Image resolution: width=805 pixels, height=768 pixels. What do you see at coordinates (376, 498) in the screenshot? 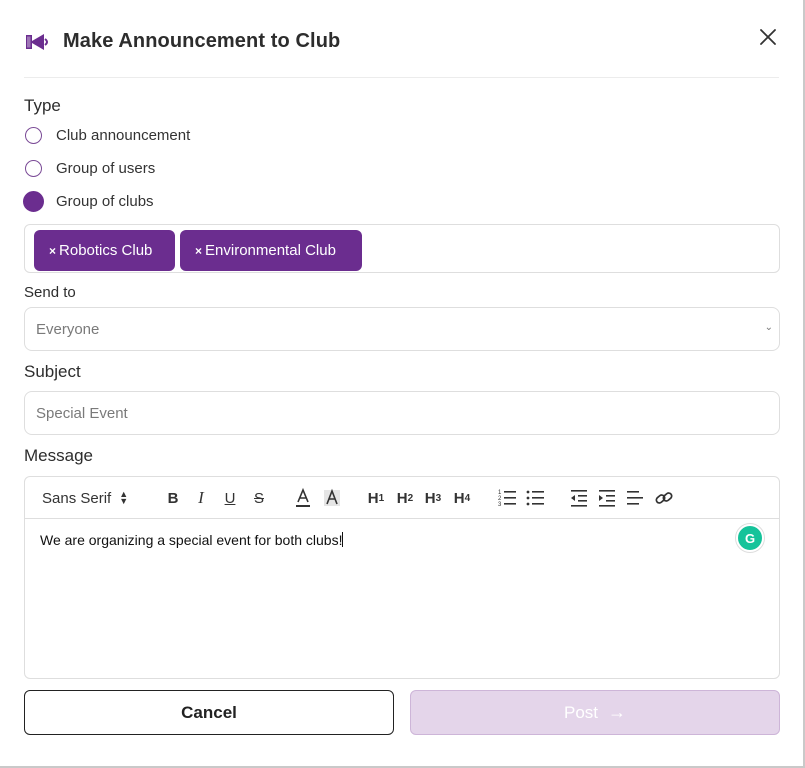
I see `heading-1-button: H1` at bounding box center [376, 498].